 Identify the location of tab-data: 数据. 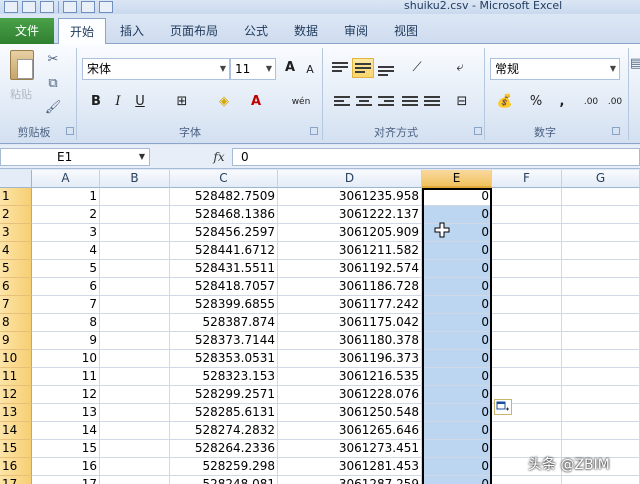
(306, 31).